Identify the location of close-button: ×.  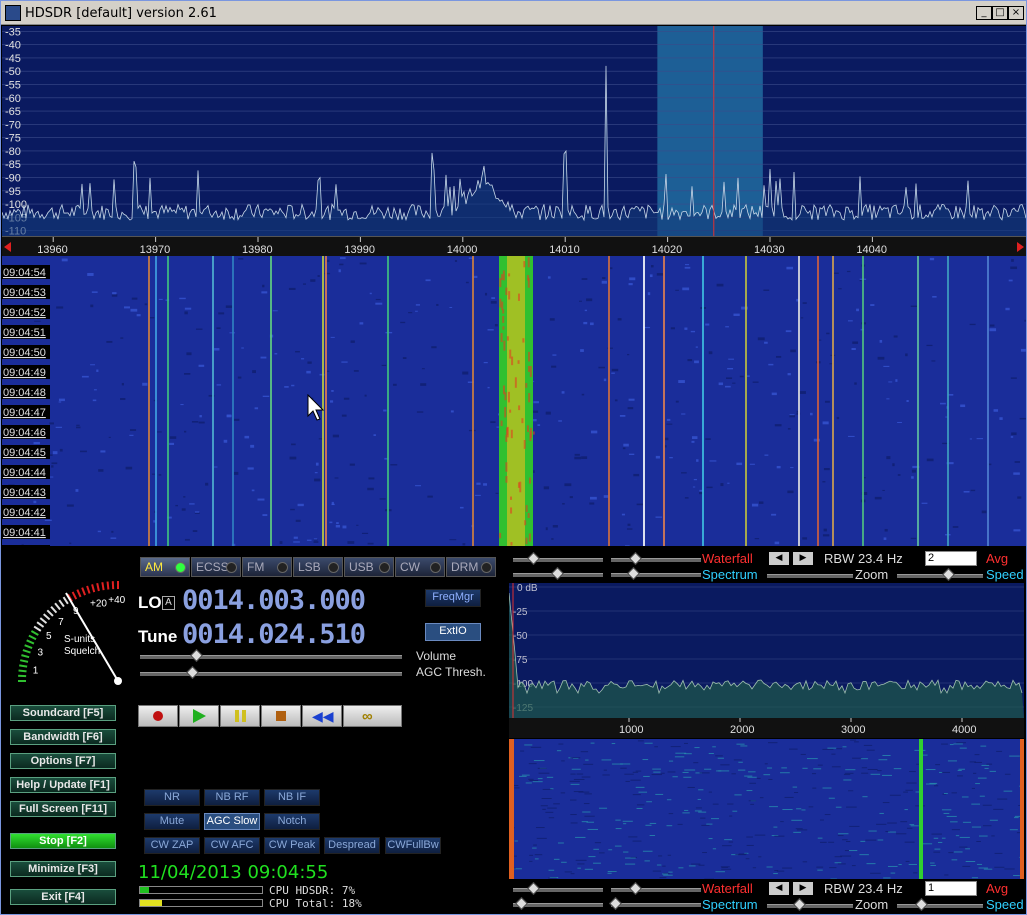
(1016, 13).